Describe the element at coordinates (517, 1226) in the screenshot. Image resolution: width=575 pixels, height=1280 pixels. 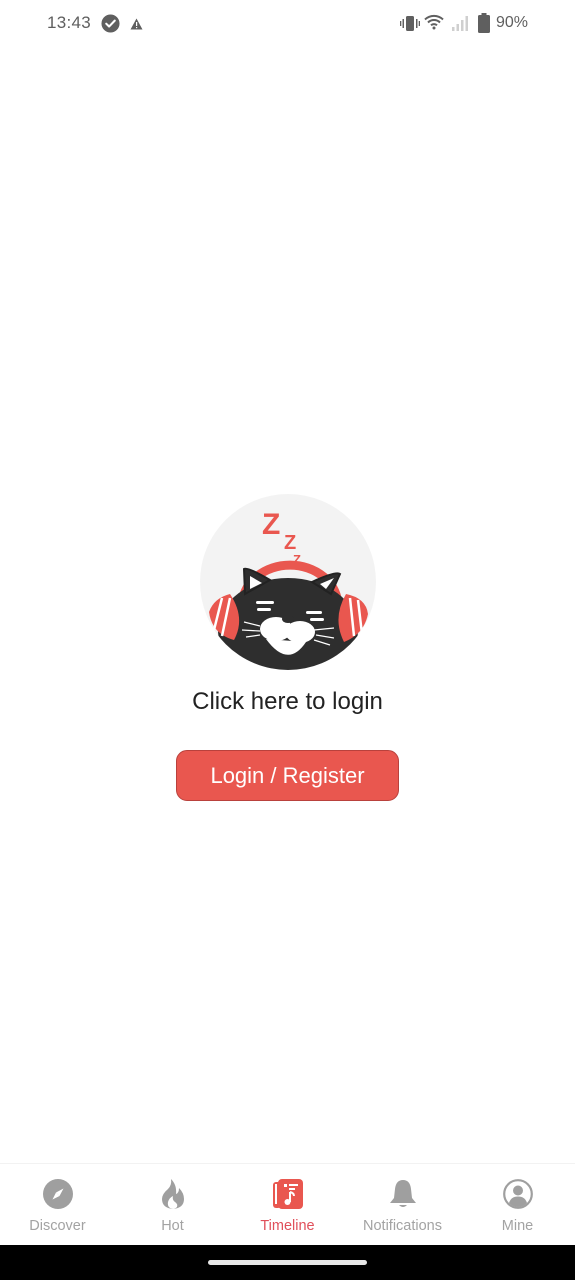
I see `tab-label: Mine` at that location.